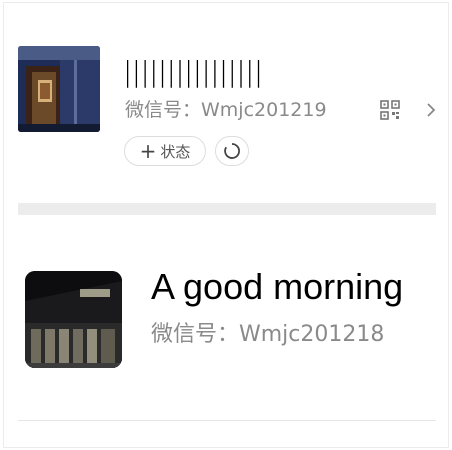 The image size is (452, 450). I want to click on loading-circle-icon, so click(232, 151).